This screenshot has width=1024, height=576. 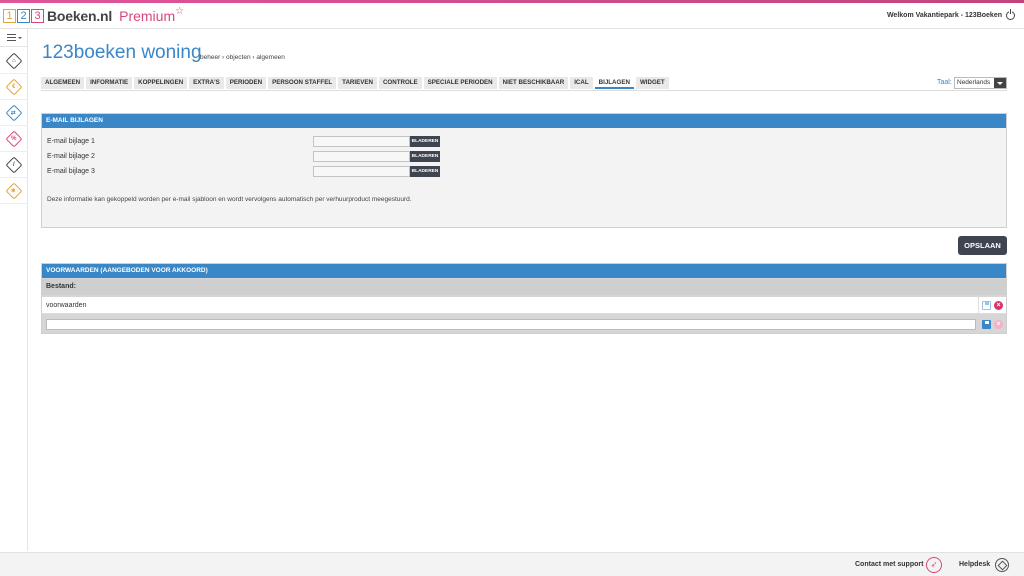 I want to click on tab-speciale-perioden: SPECIALE PERIODEN, so click(x=460, y=83).